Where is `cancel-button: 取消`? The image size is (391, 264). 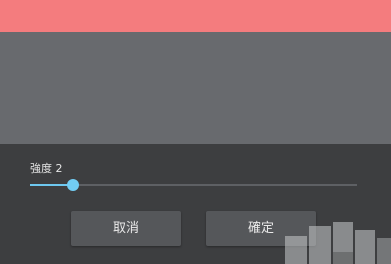 cancel-button: 取消 is located at coordinates (126, 228).